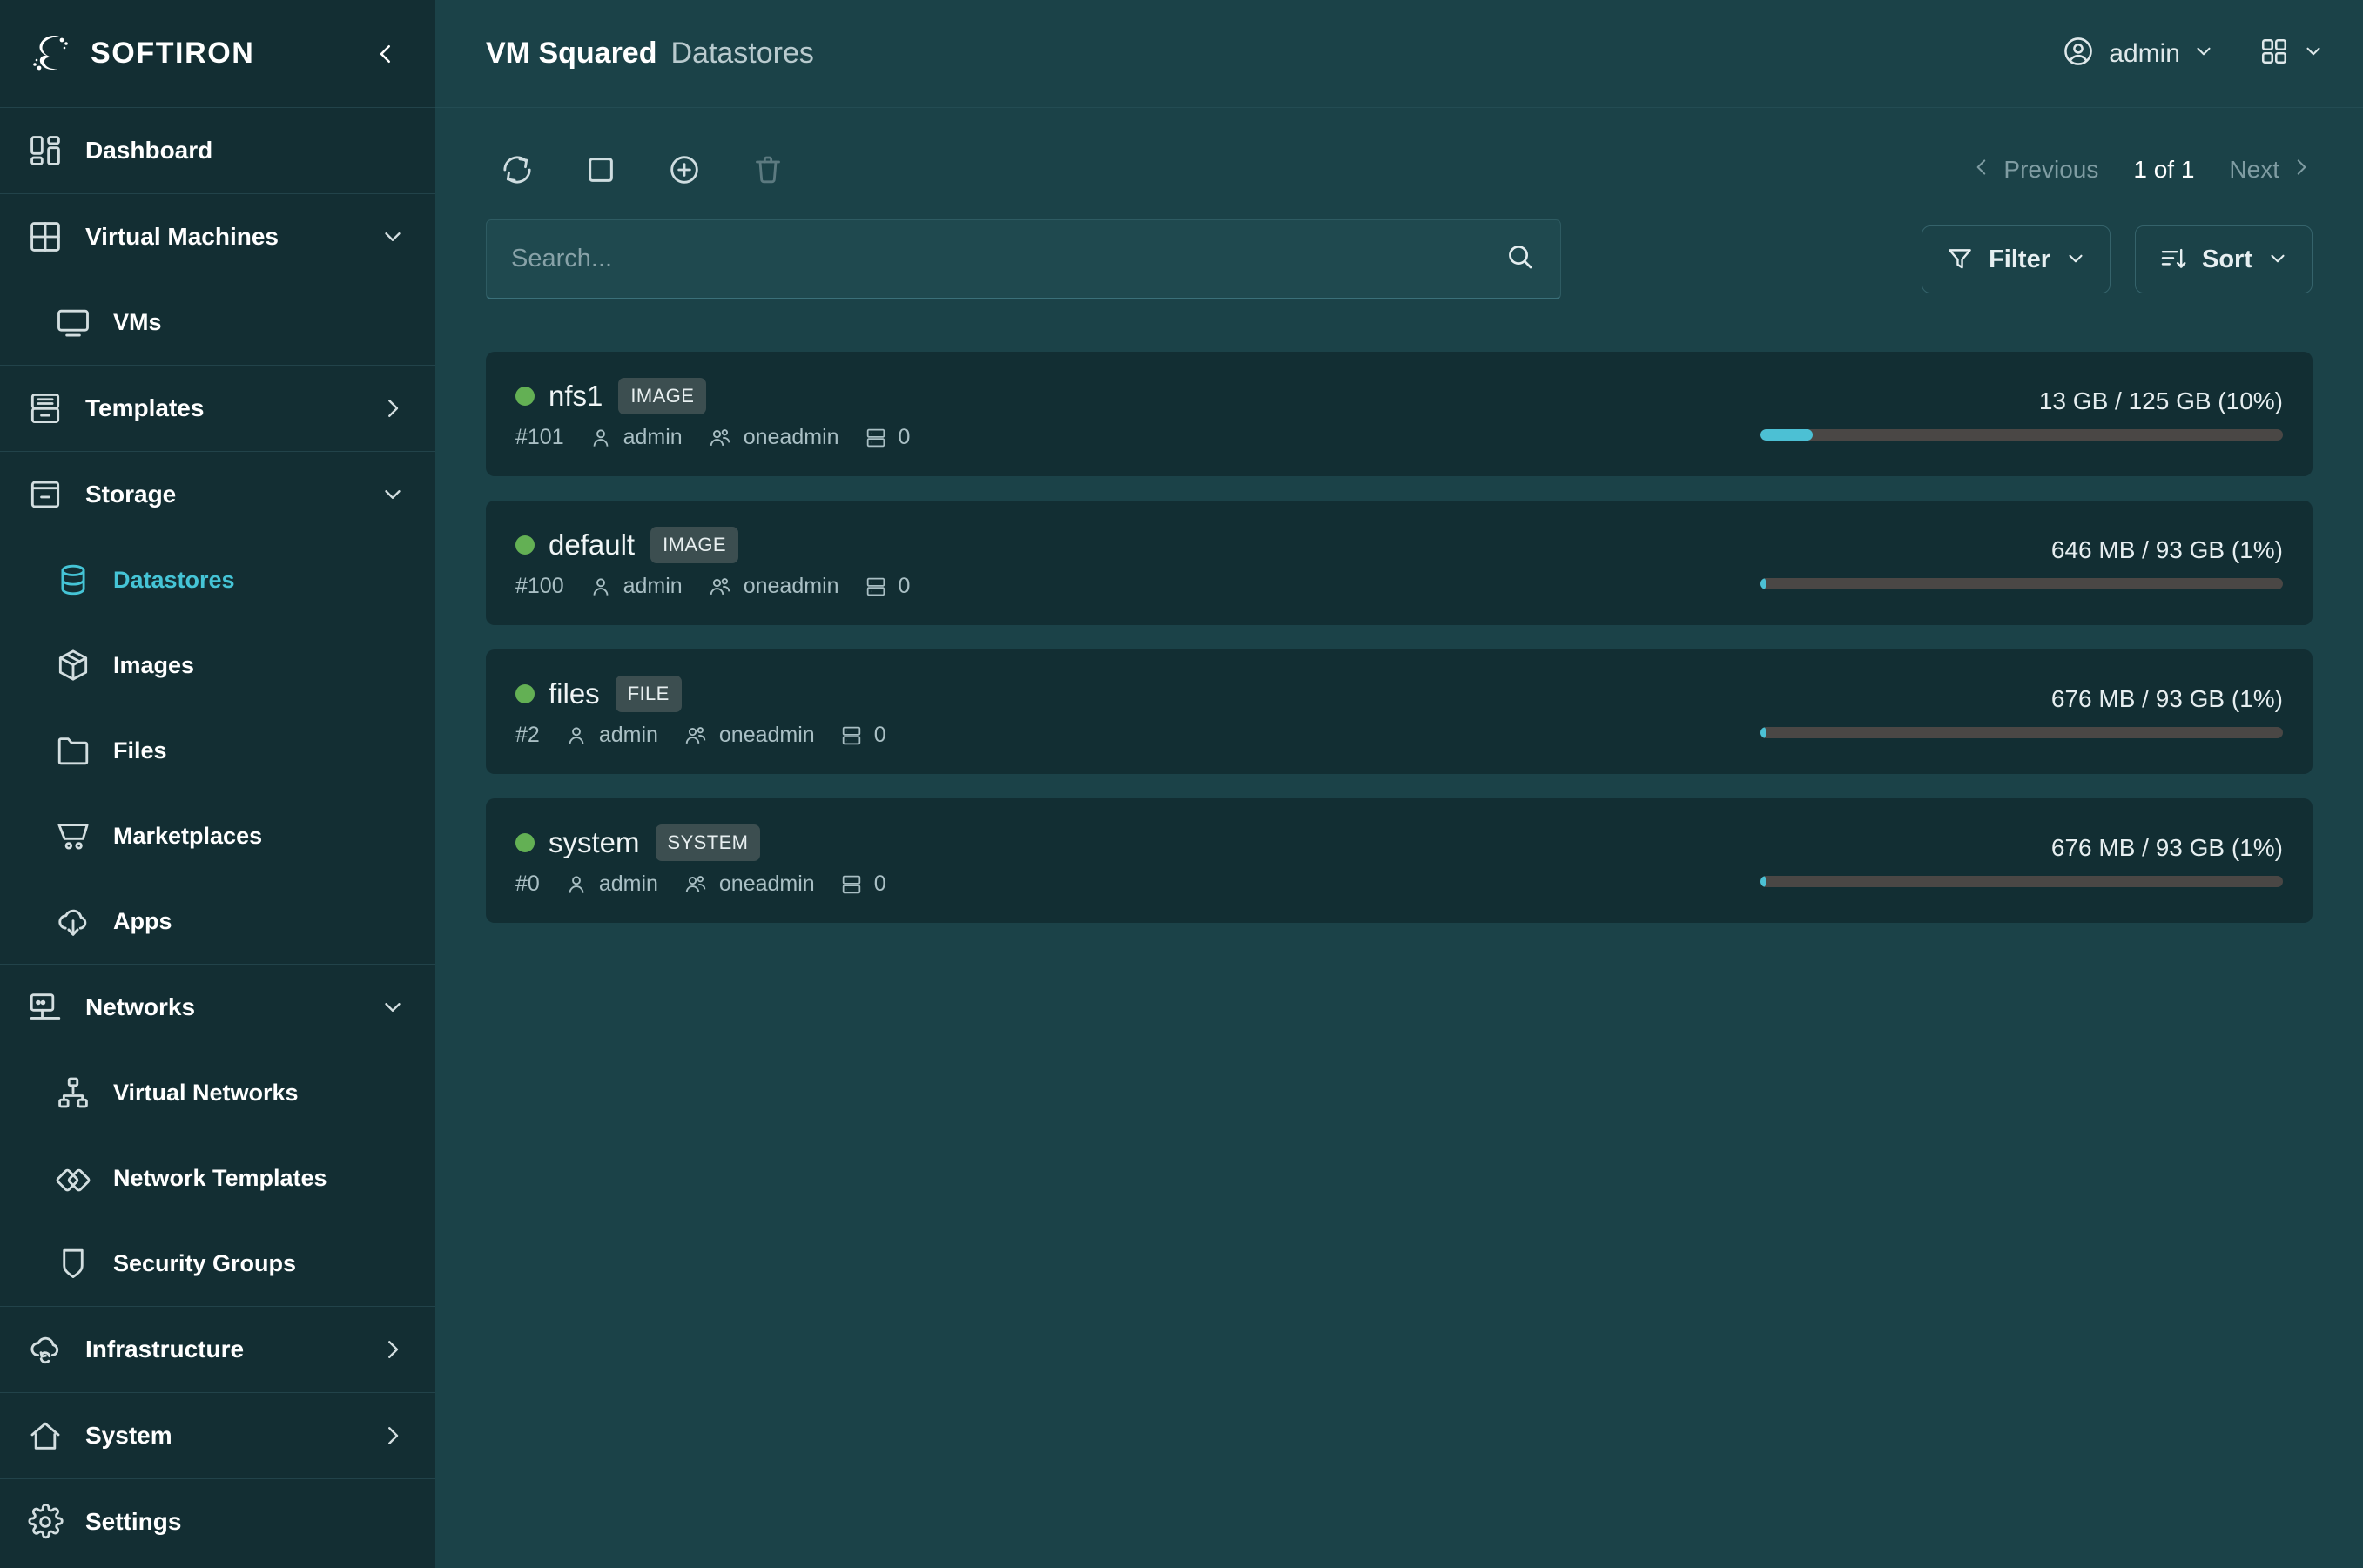  I want to click on sidebar-item-security-groups: Security Groups, so click(217, 1263).